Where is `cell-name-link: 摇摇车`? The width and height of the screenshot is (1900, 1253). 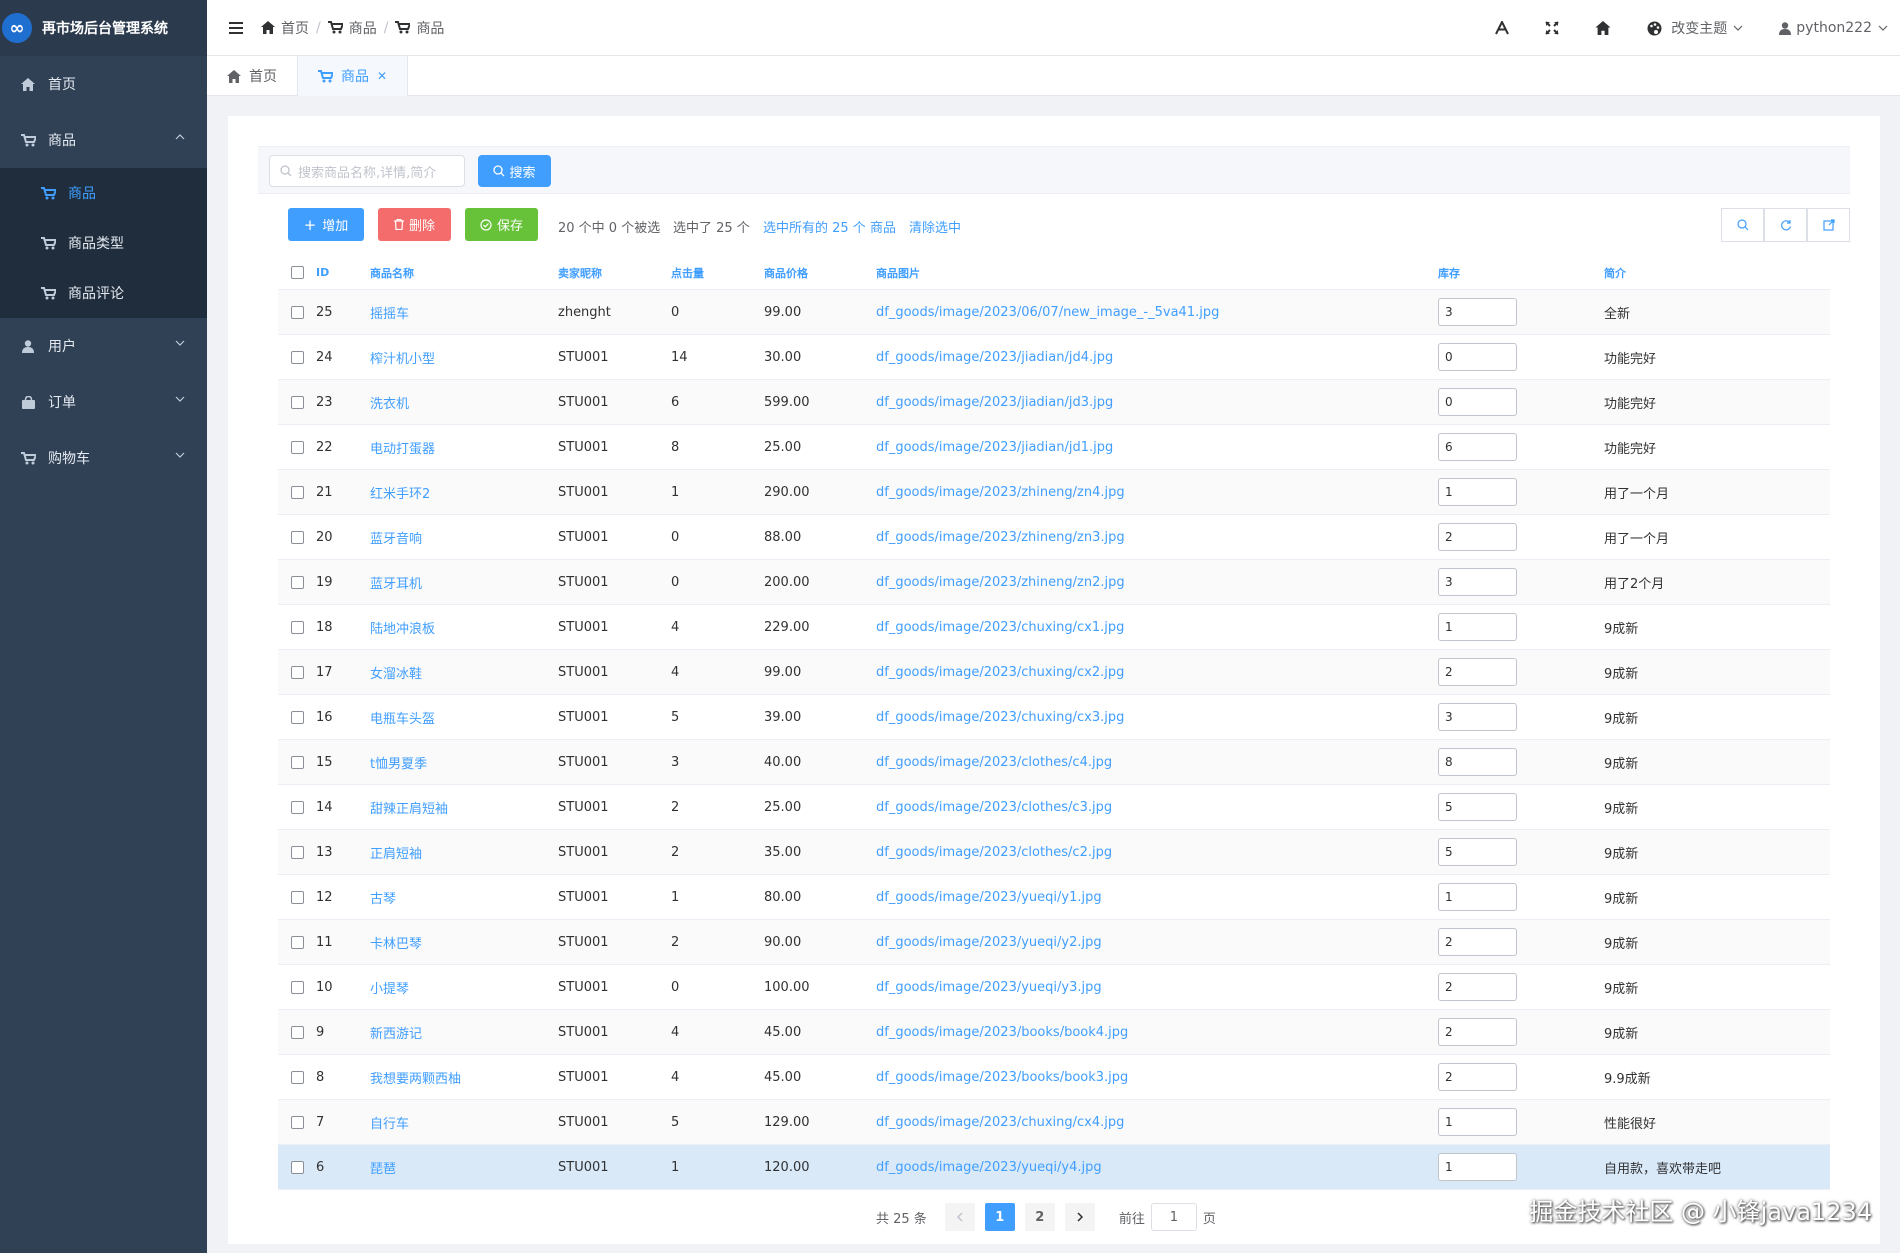 cell-name-link: 摇摇车 is located at coordinates (464, 312).